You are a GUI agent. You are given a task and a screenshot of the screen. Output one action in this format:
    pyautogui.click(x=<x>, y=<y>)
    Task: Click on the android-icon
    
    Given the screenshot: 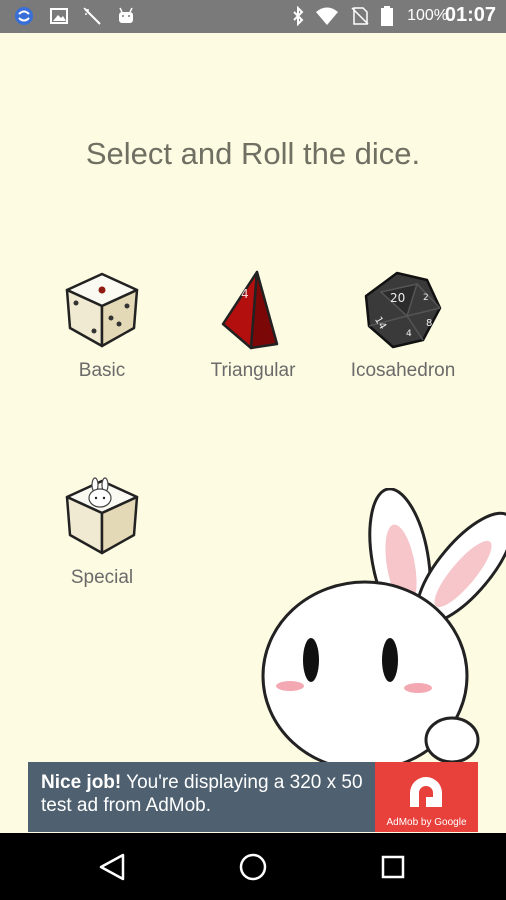 What is the action you would take?
    pyautogui.click(x=126, y=15)
    